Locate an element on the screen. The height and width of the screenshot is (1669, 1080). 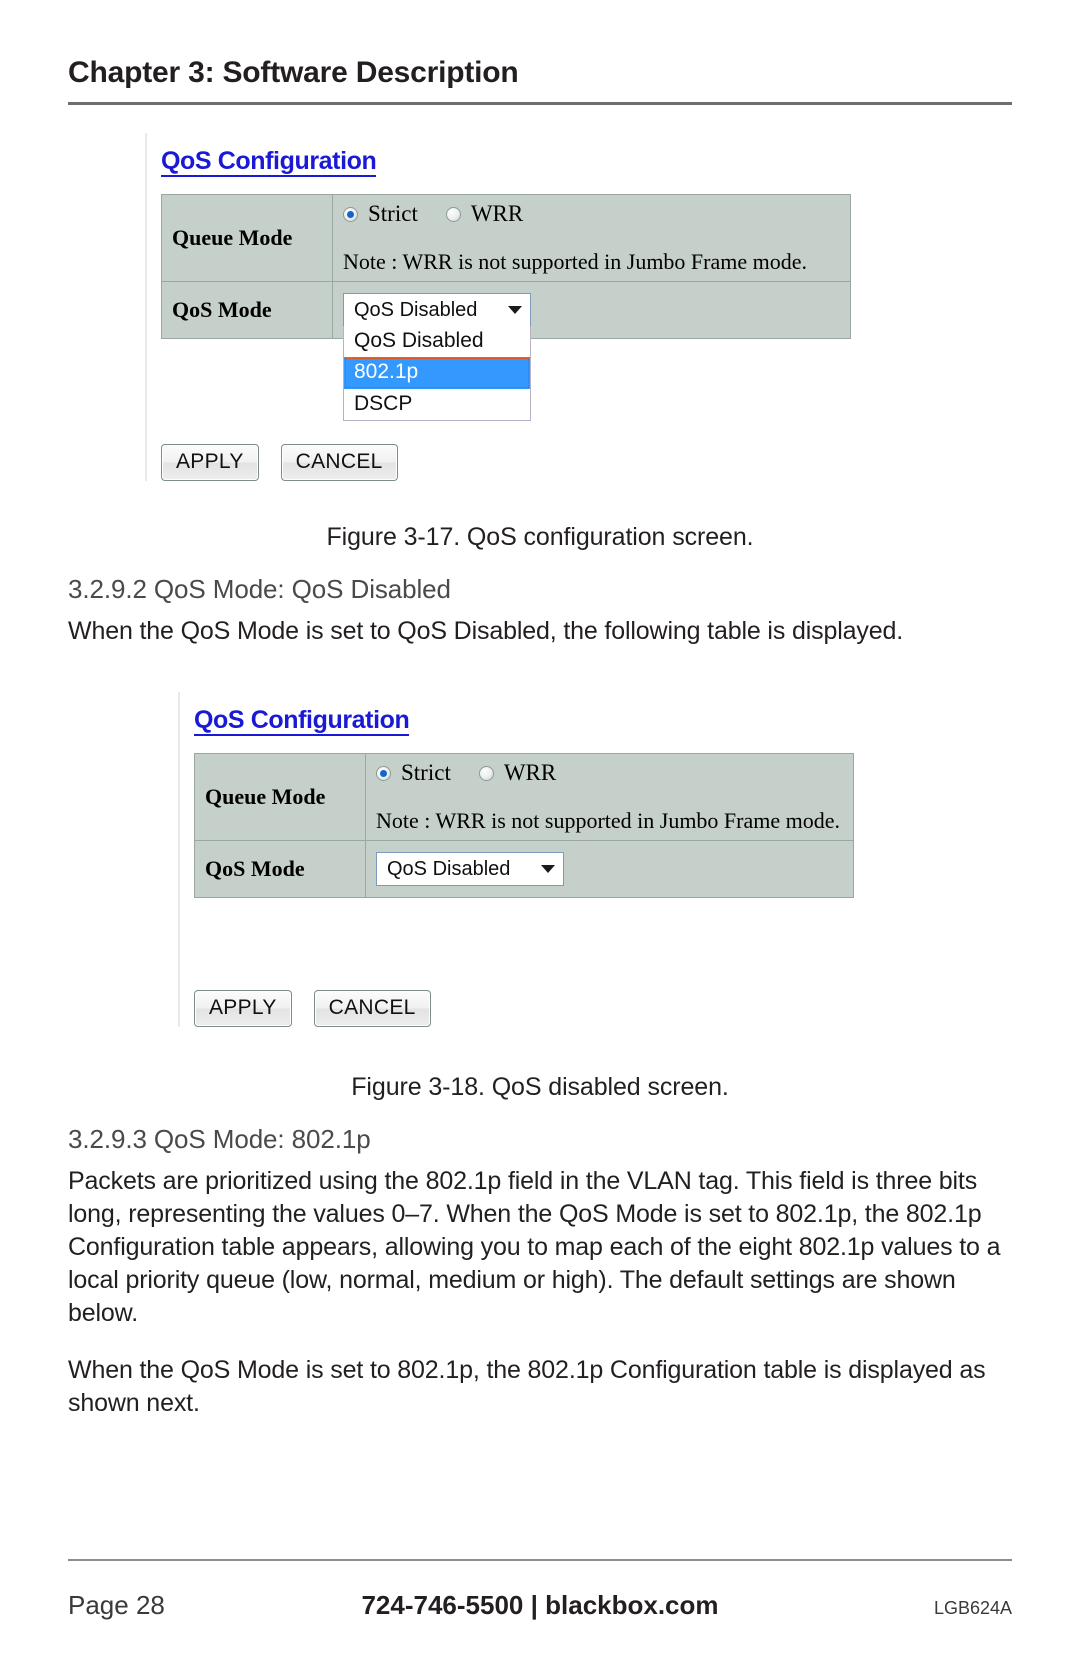
footer-model-number: LGB624A is located at coordinates (972, 1608).